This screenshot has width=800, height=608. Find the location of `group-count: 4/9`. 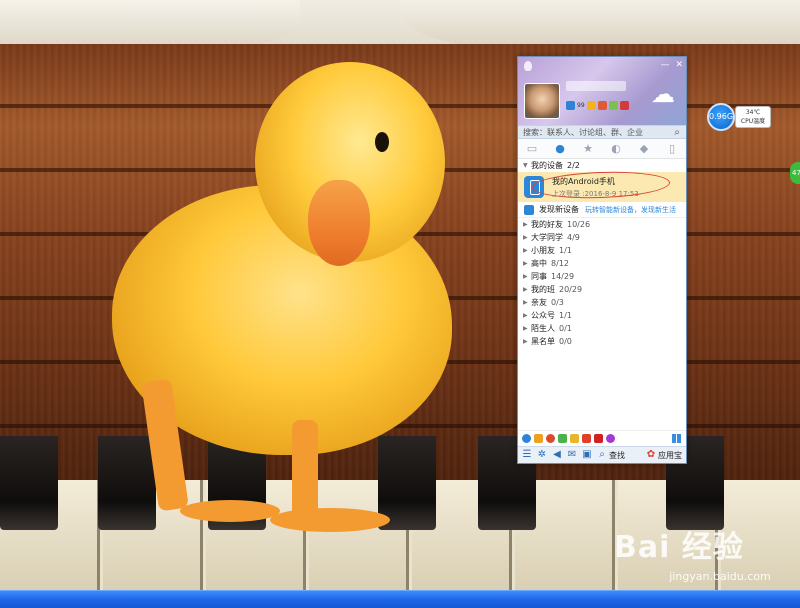

group-count: 4/9 is located at coordinates (573, 237).